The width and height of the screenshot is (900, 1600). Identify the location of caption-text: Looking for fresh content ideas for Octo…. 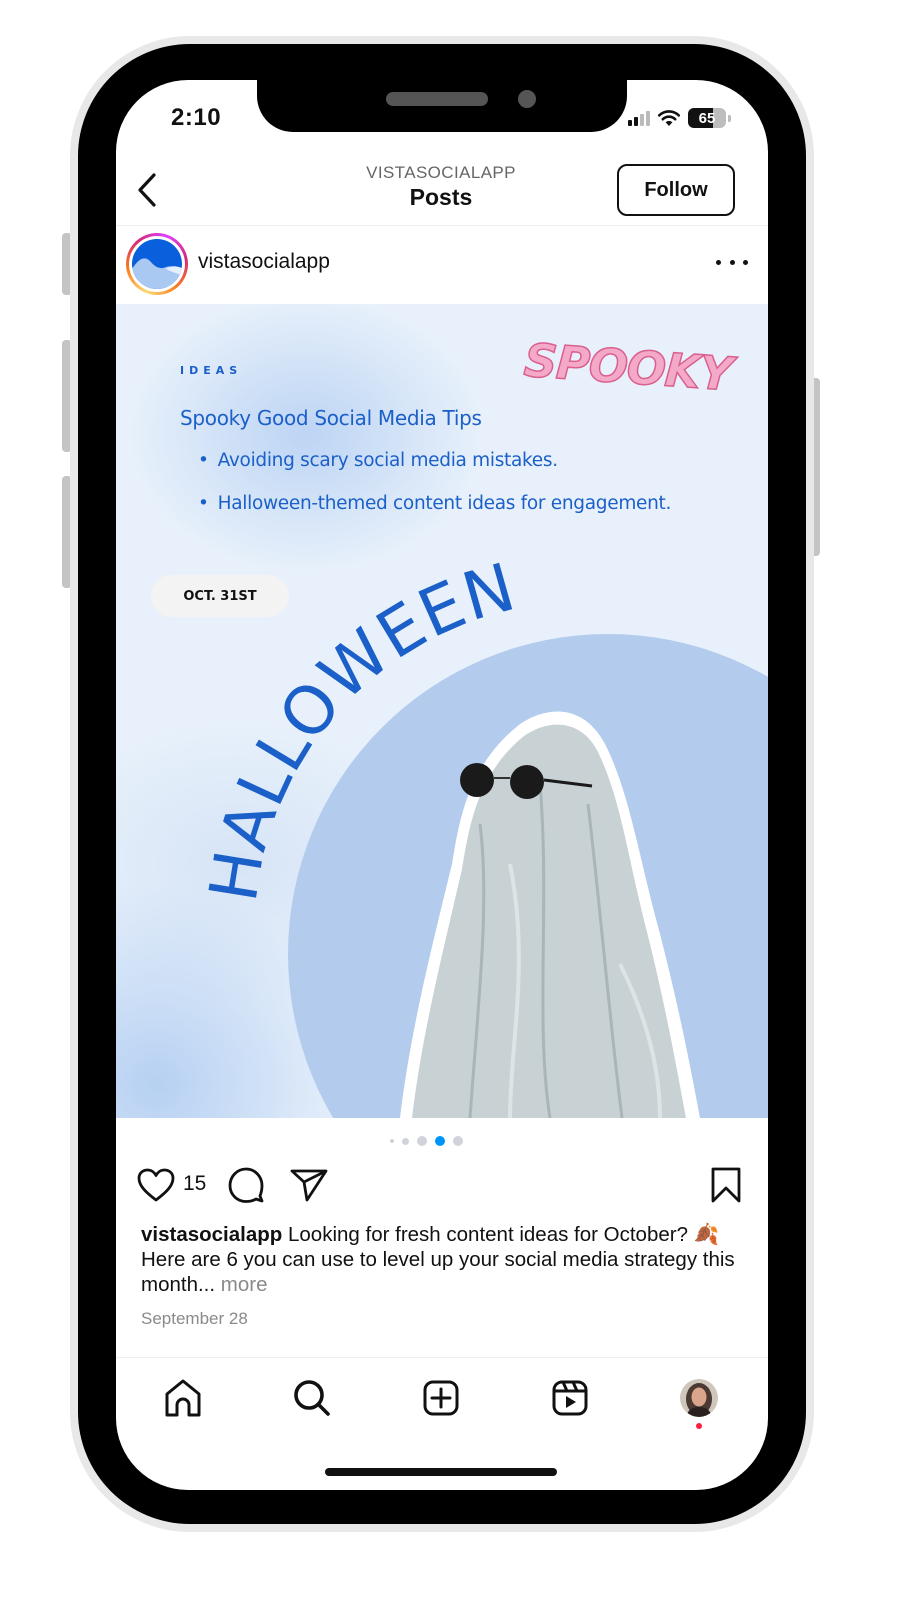
(488, 1234).